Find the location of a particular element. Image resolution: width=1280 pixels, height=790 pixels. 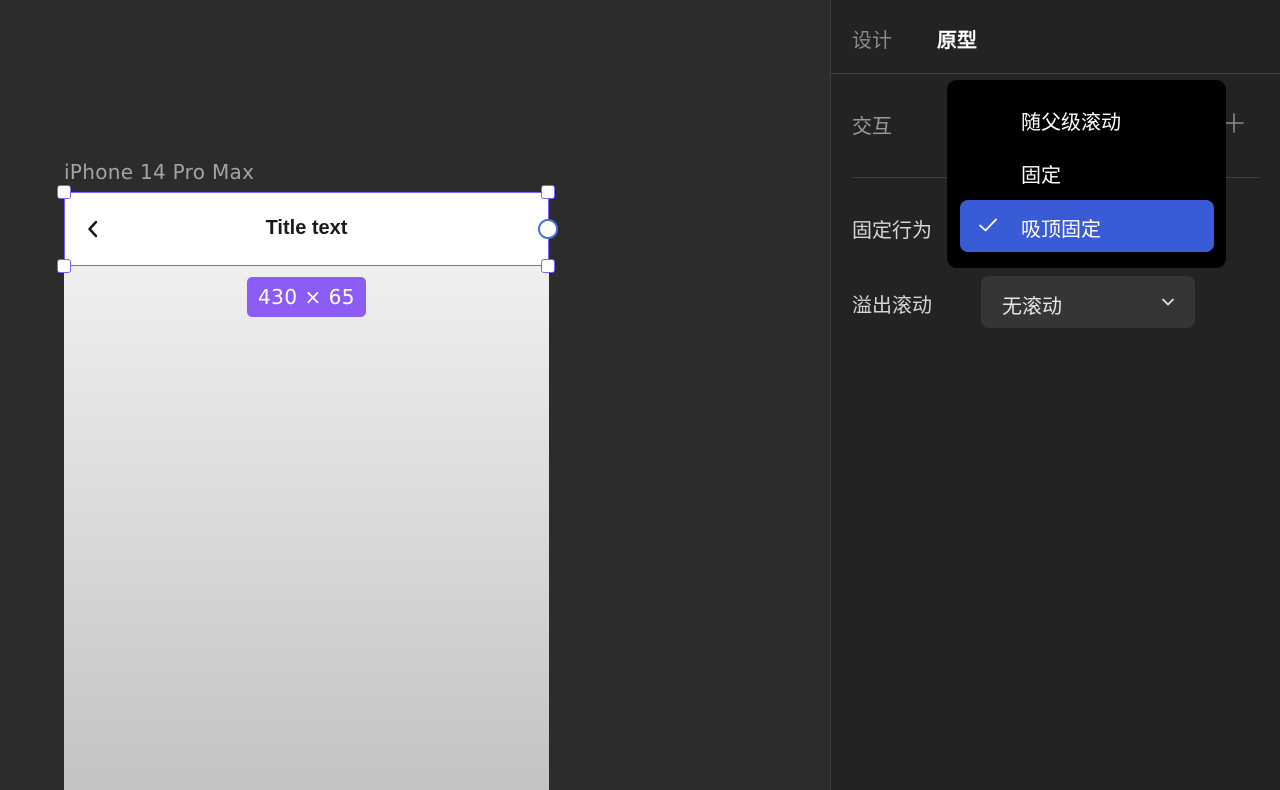

prototype-connection-handle is located at coordinates (548, 229).